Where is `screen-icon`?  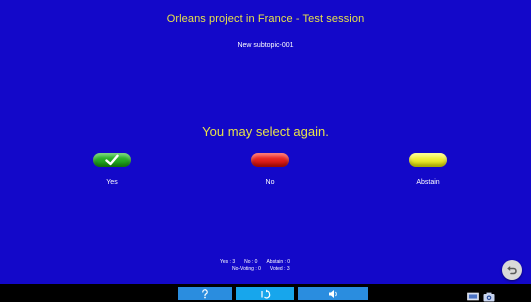
screen-icon is located at coordinates (473, 296).